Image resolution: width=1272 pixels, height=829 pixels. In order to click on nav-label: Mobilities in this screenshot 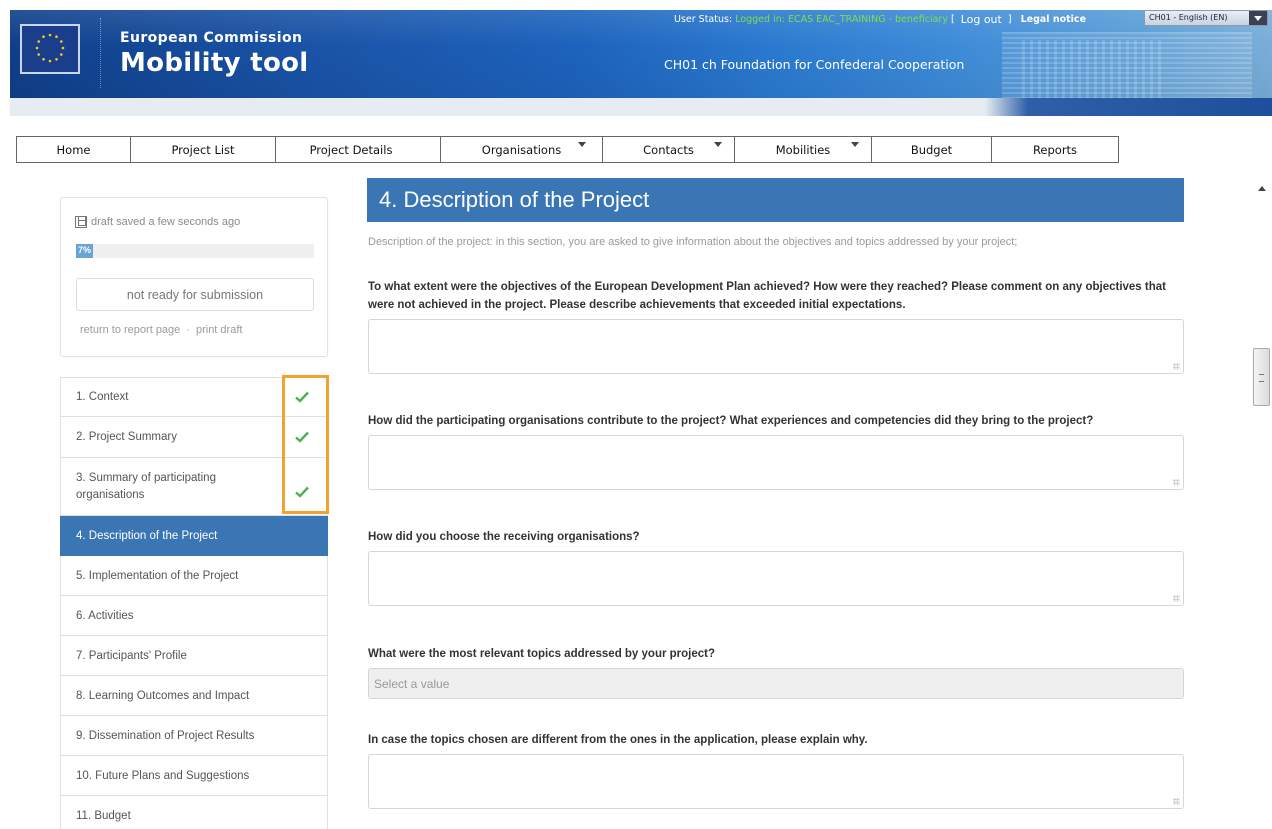, I will do `click(803, 149)`.